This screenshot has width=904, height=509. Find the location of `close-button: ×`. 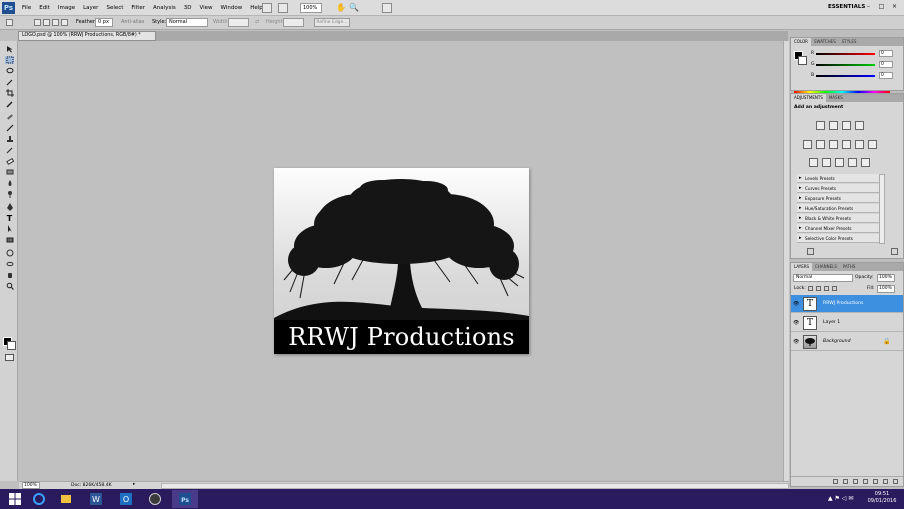

close-button: × is located at coordinates (894, 6).